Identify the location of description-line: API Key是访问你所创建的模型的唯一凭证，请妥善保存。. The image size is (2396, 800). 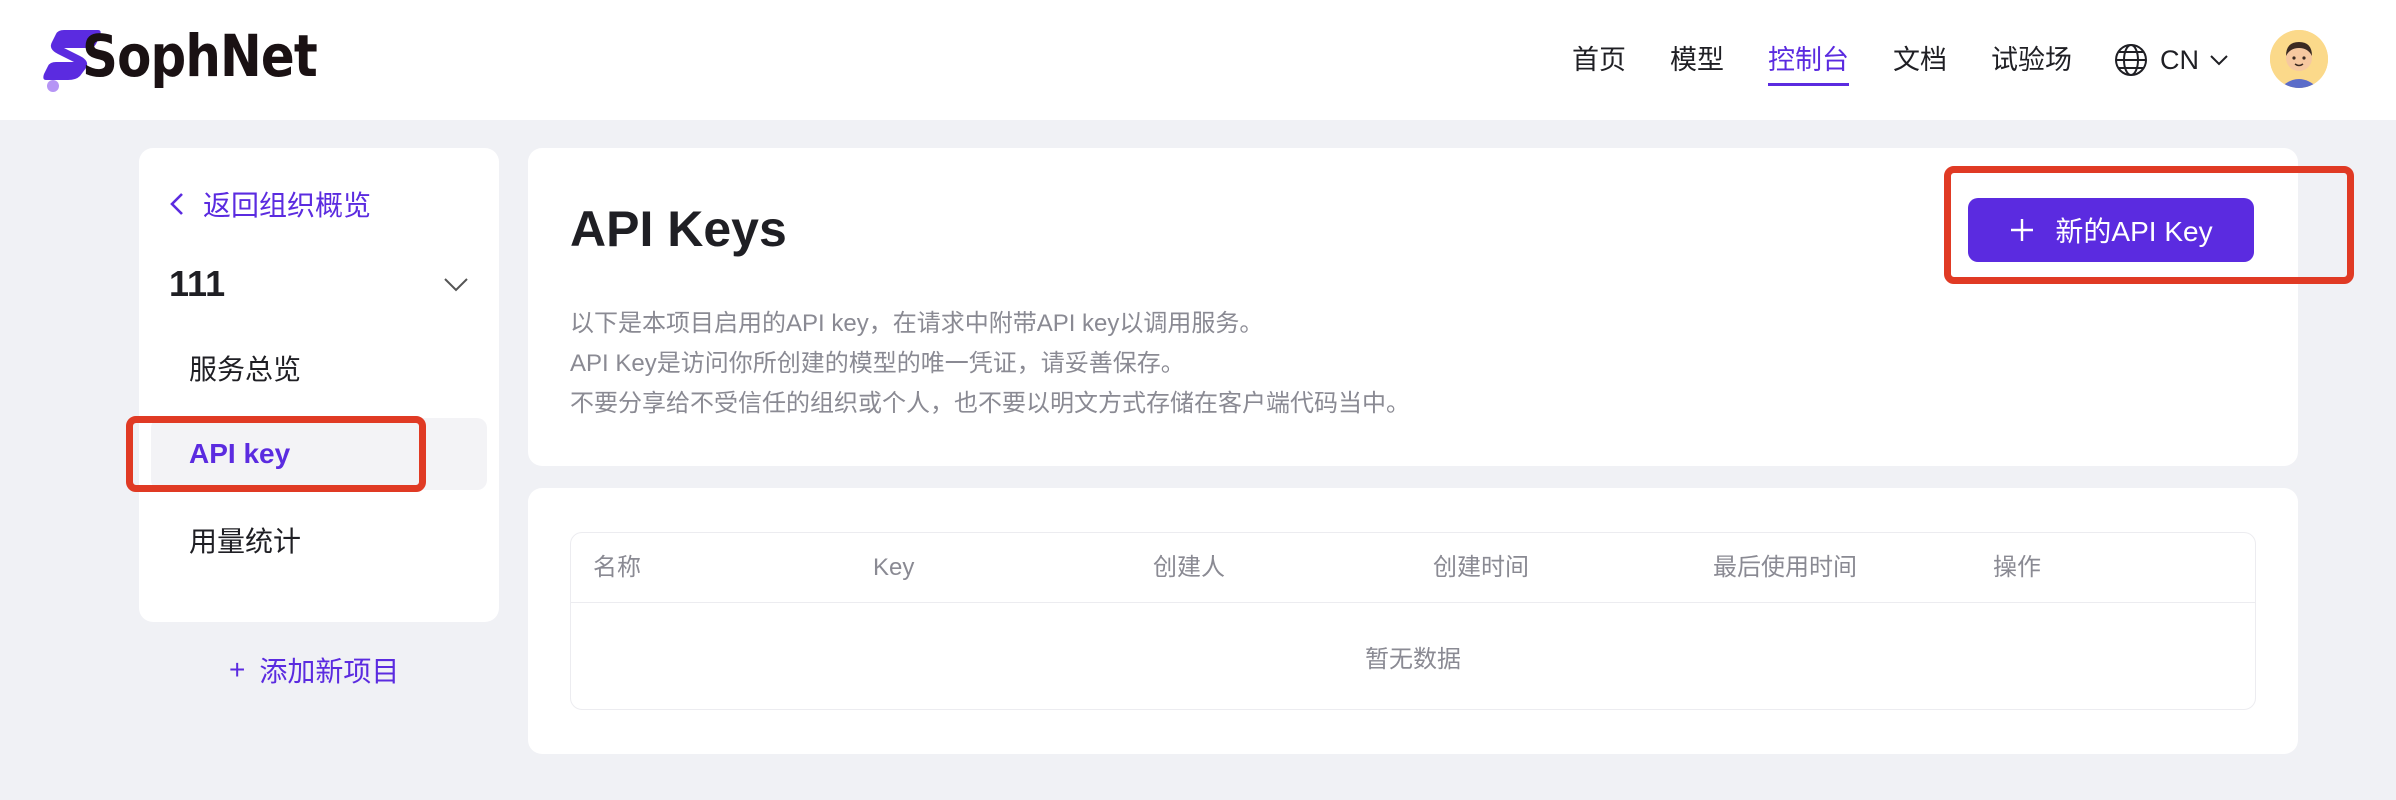
(877, 363).